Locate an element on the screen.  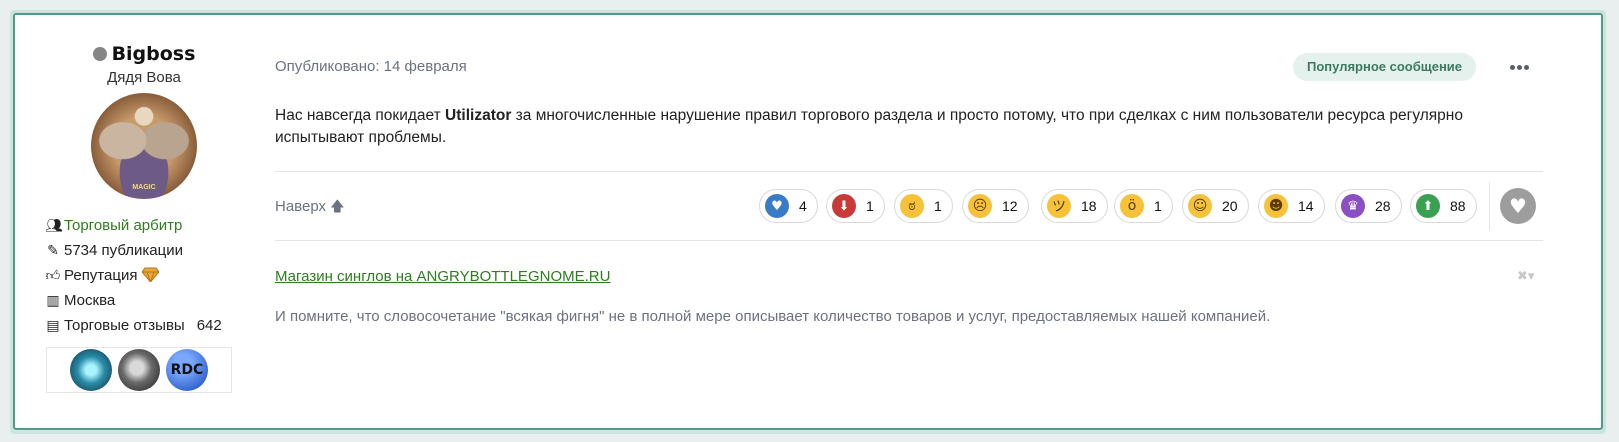
reaction-laughing: ☻ 14 is located at coordinates (1291, 206).